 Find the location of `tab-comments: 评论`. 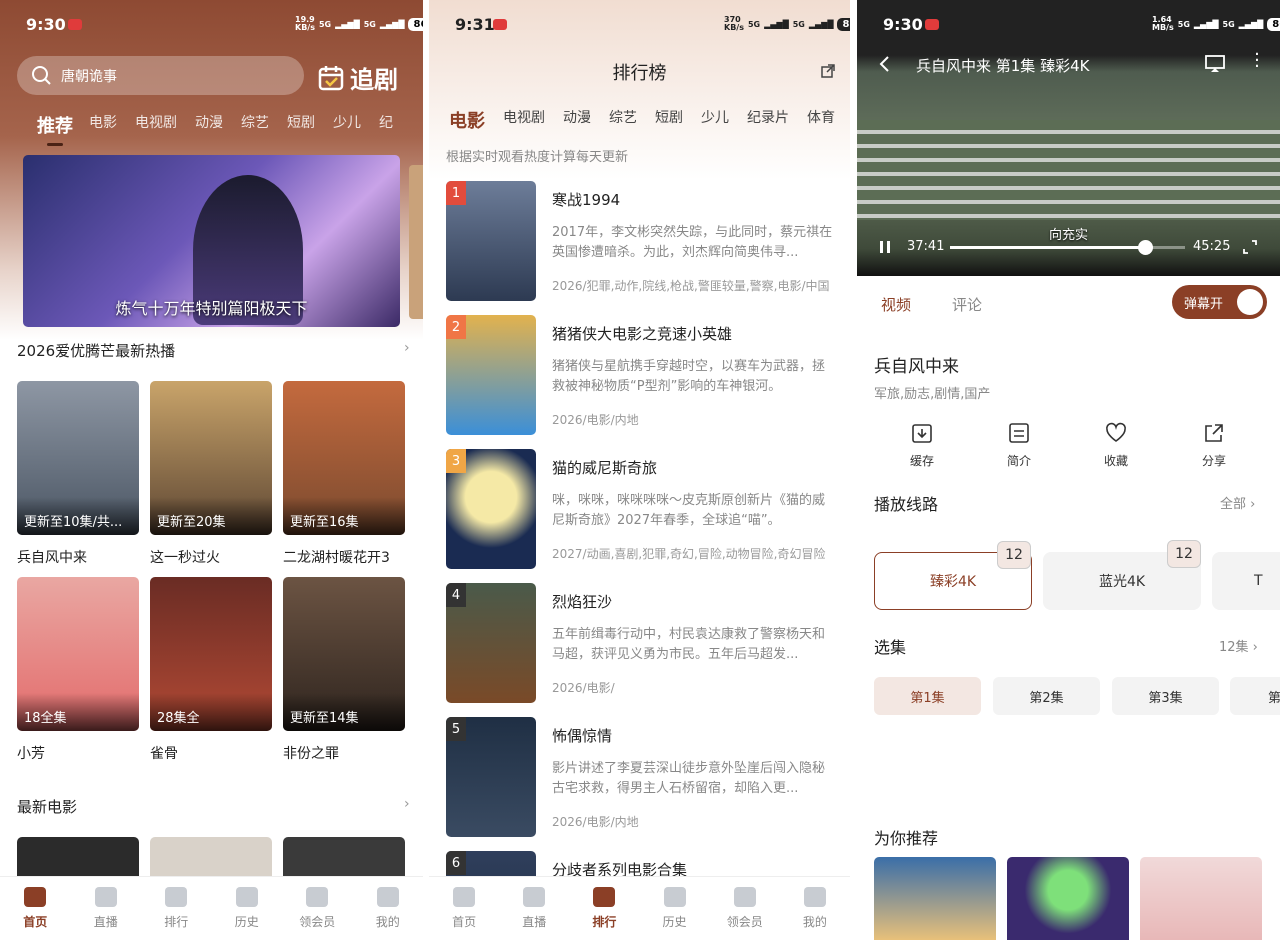

tab-comments: 评论 is located at coordinates (967, 304).